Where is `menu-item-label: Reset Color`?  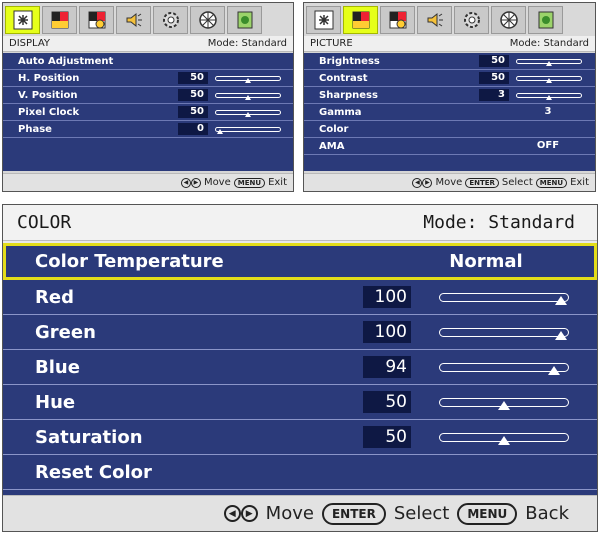 menu-item-label: Reset Color is located at coordinates (93, 472).